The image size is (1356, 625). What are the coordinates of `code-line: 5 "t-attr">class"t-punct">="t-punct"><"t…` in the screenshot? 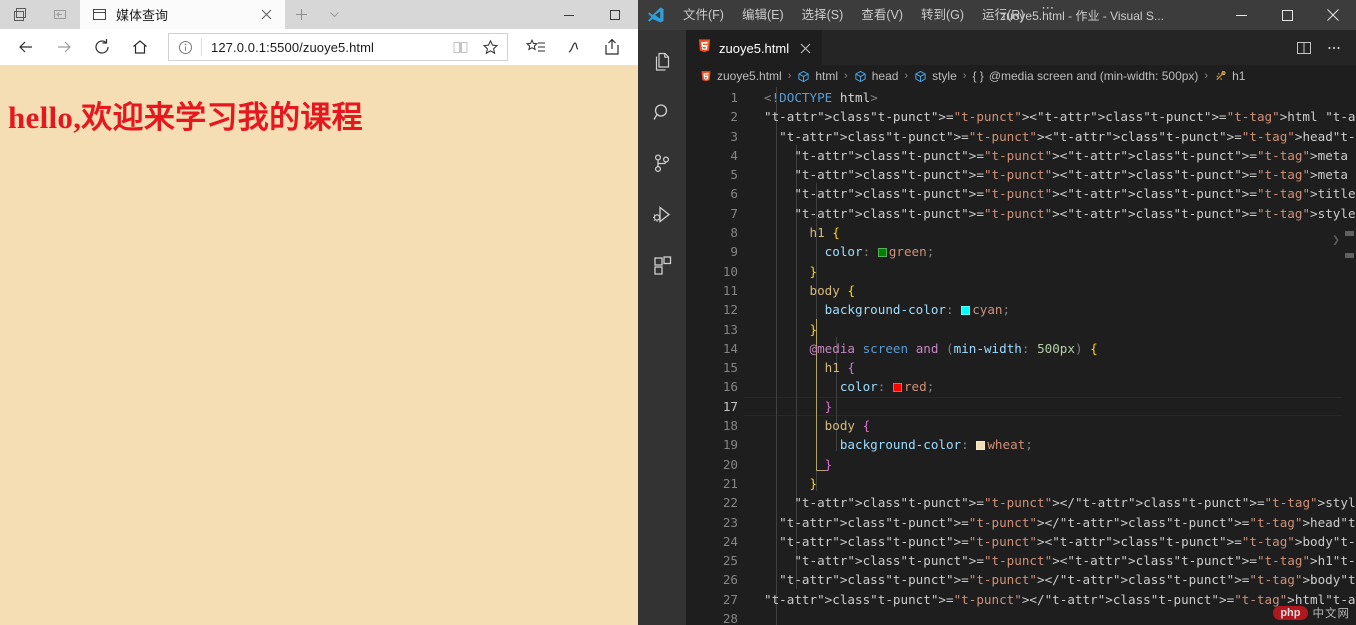 It's located at (1021, 174).